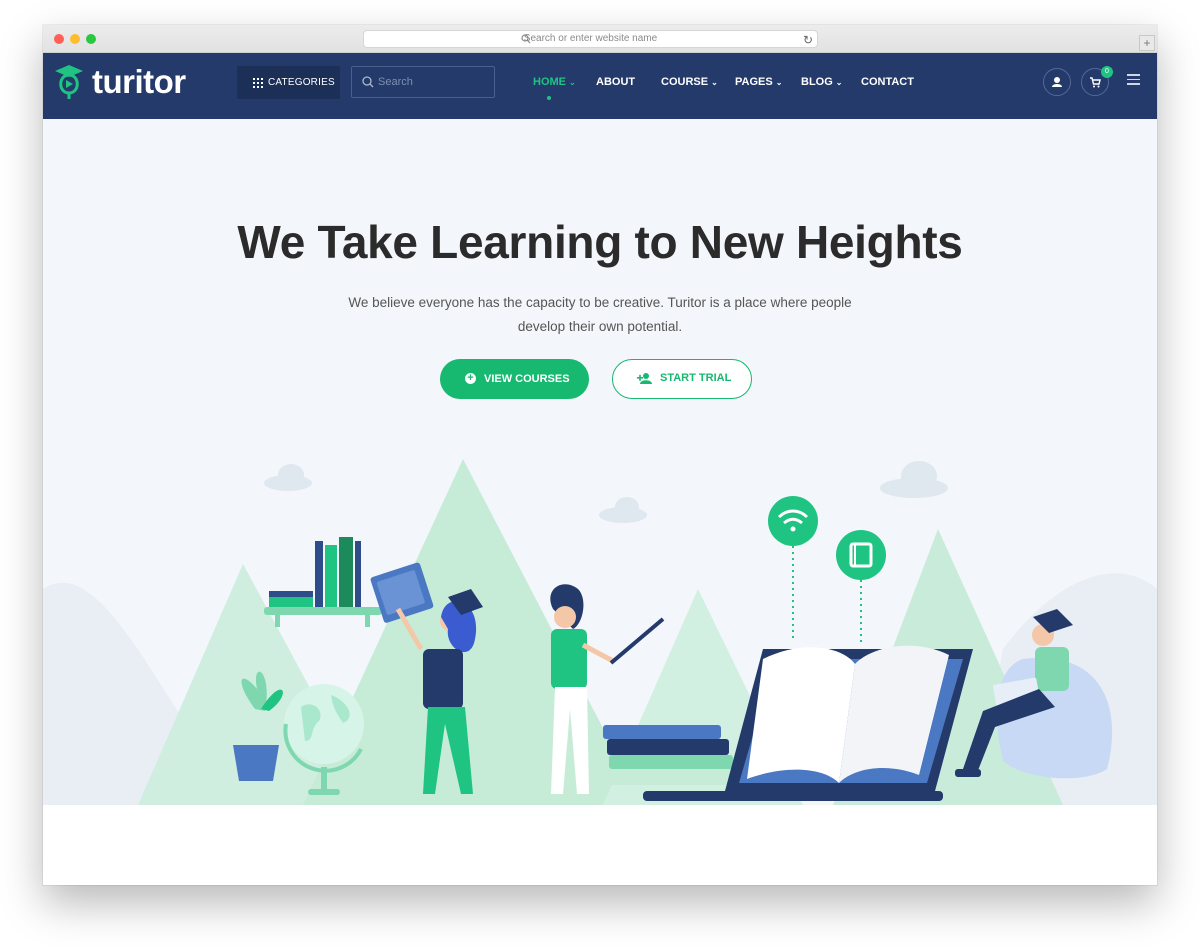 The width and height of the screenshot is (1200, 946). What do you see at coordinates (696, 378) in the screenshot?
I see `start-trial-label: START TRIAL` at bounding box center [696, 378].